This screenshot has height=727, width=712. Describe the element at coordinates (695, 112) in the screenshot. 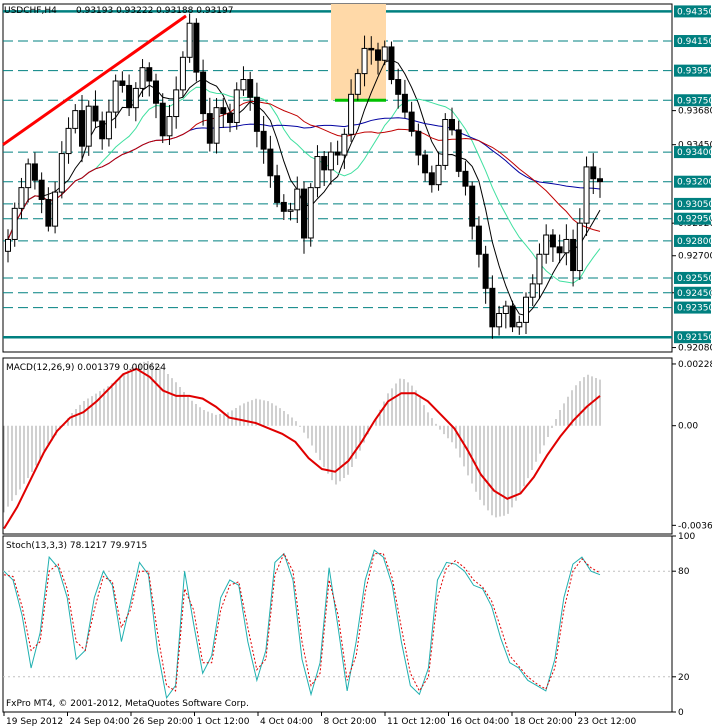

I see `price-tick-label: 0.93680` at that location.